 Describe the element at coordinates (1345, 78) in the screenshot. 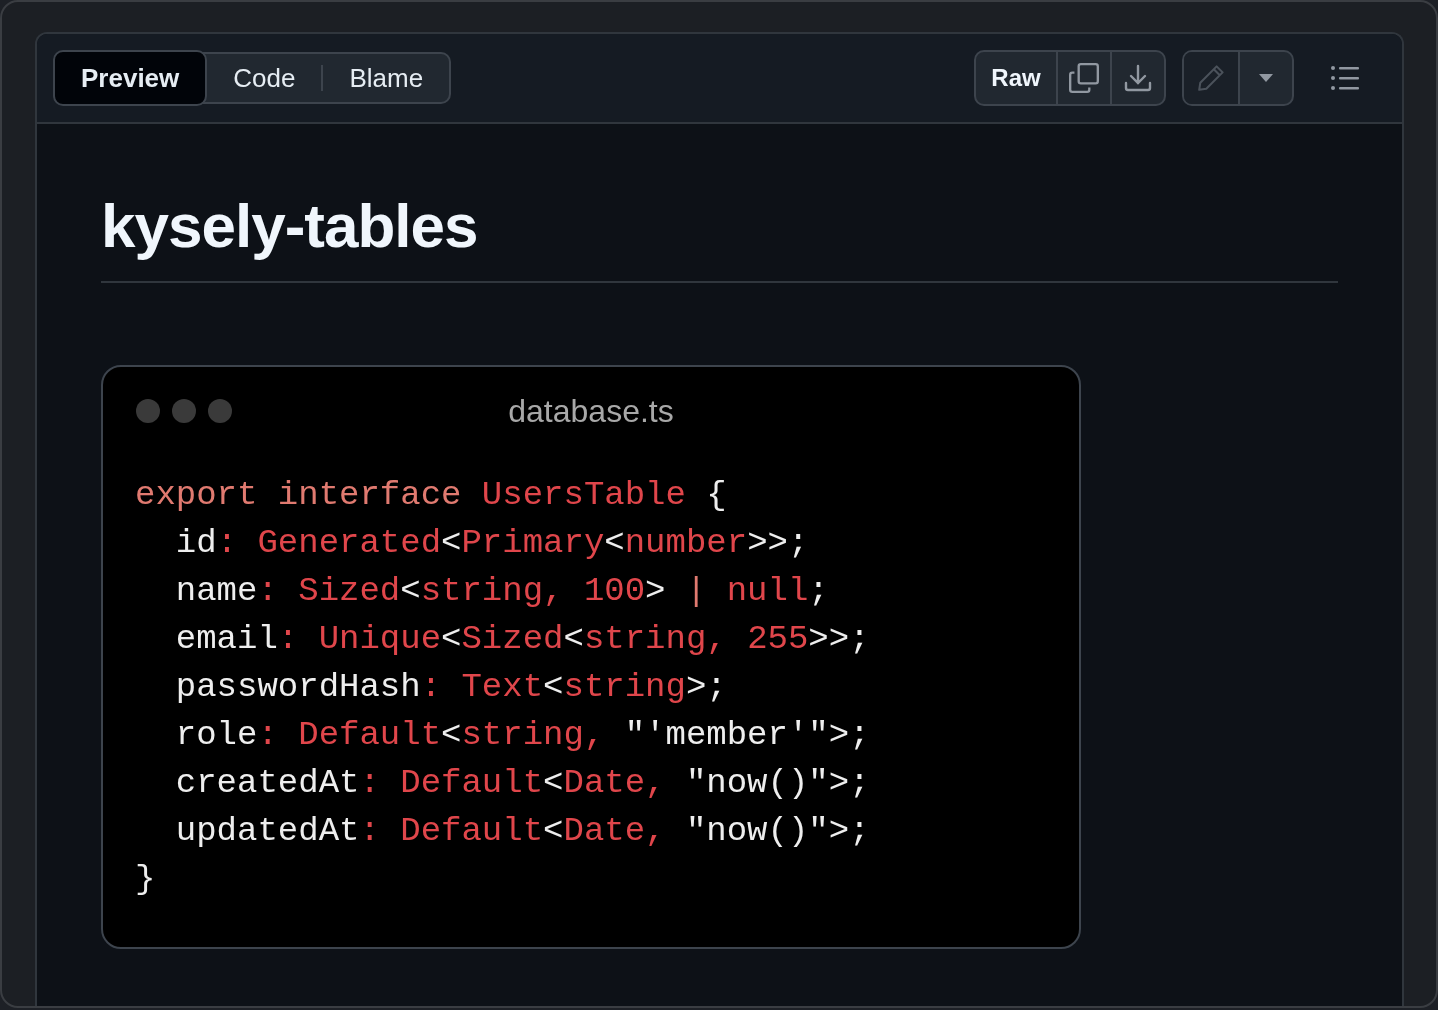

I see `list-icon` at that location.